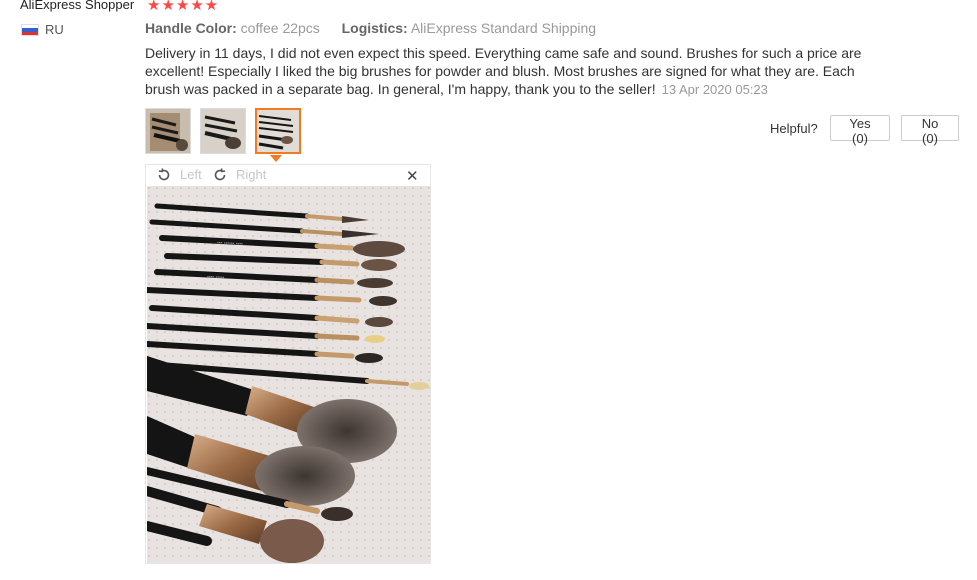  What do you see at coordinates (77, 6) in the screenshot?
I see `reviewer-name: AliExpress Shopper` at bounding box center [77, 6].